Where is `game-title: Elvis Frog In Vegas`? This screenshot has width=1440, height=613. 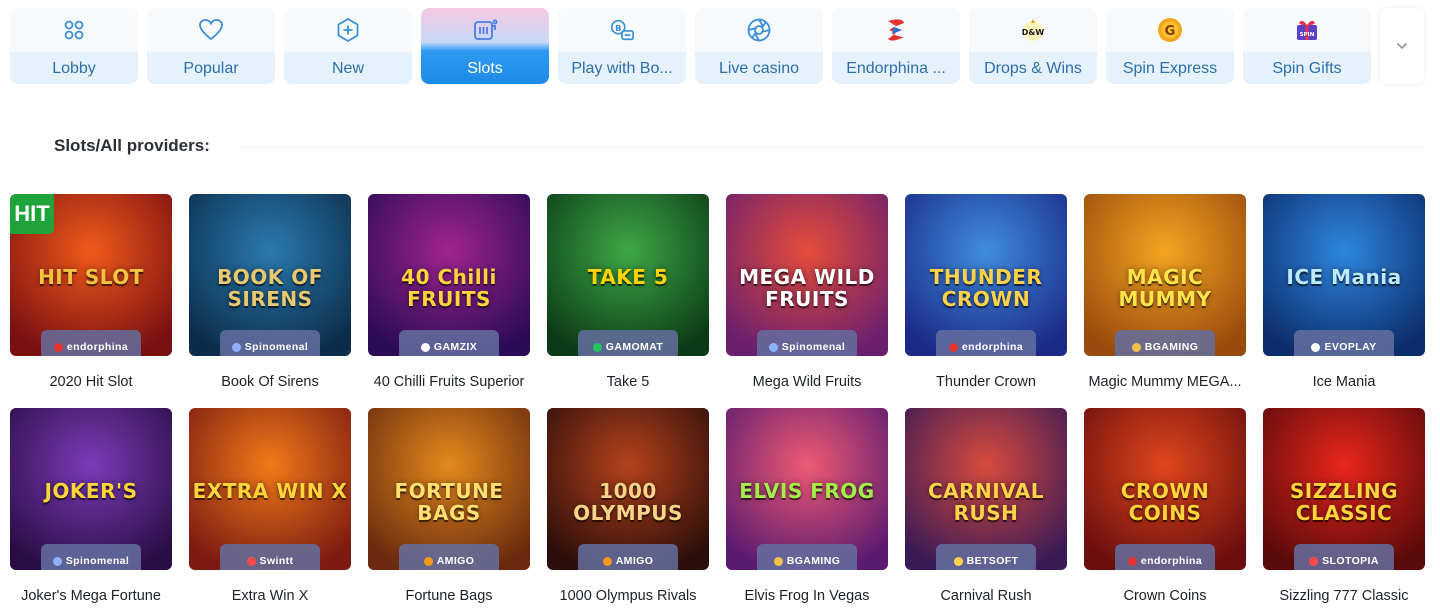 game-title: Elvis Frog In Vegas is located at coordinates (807, 596).